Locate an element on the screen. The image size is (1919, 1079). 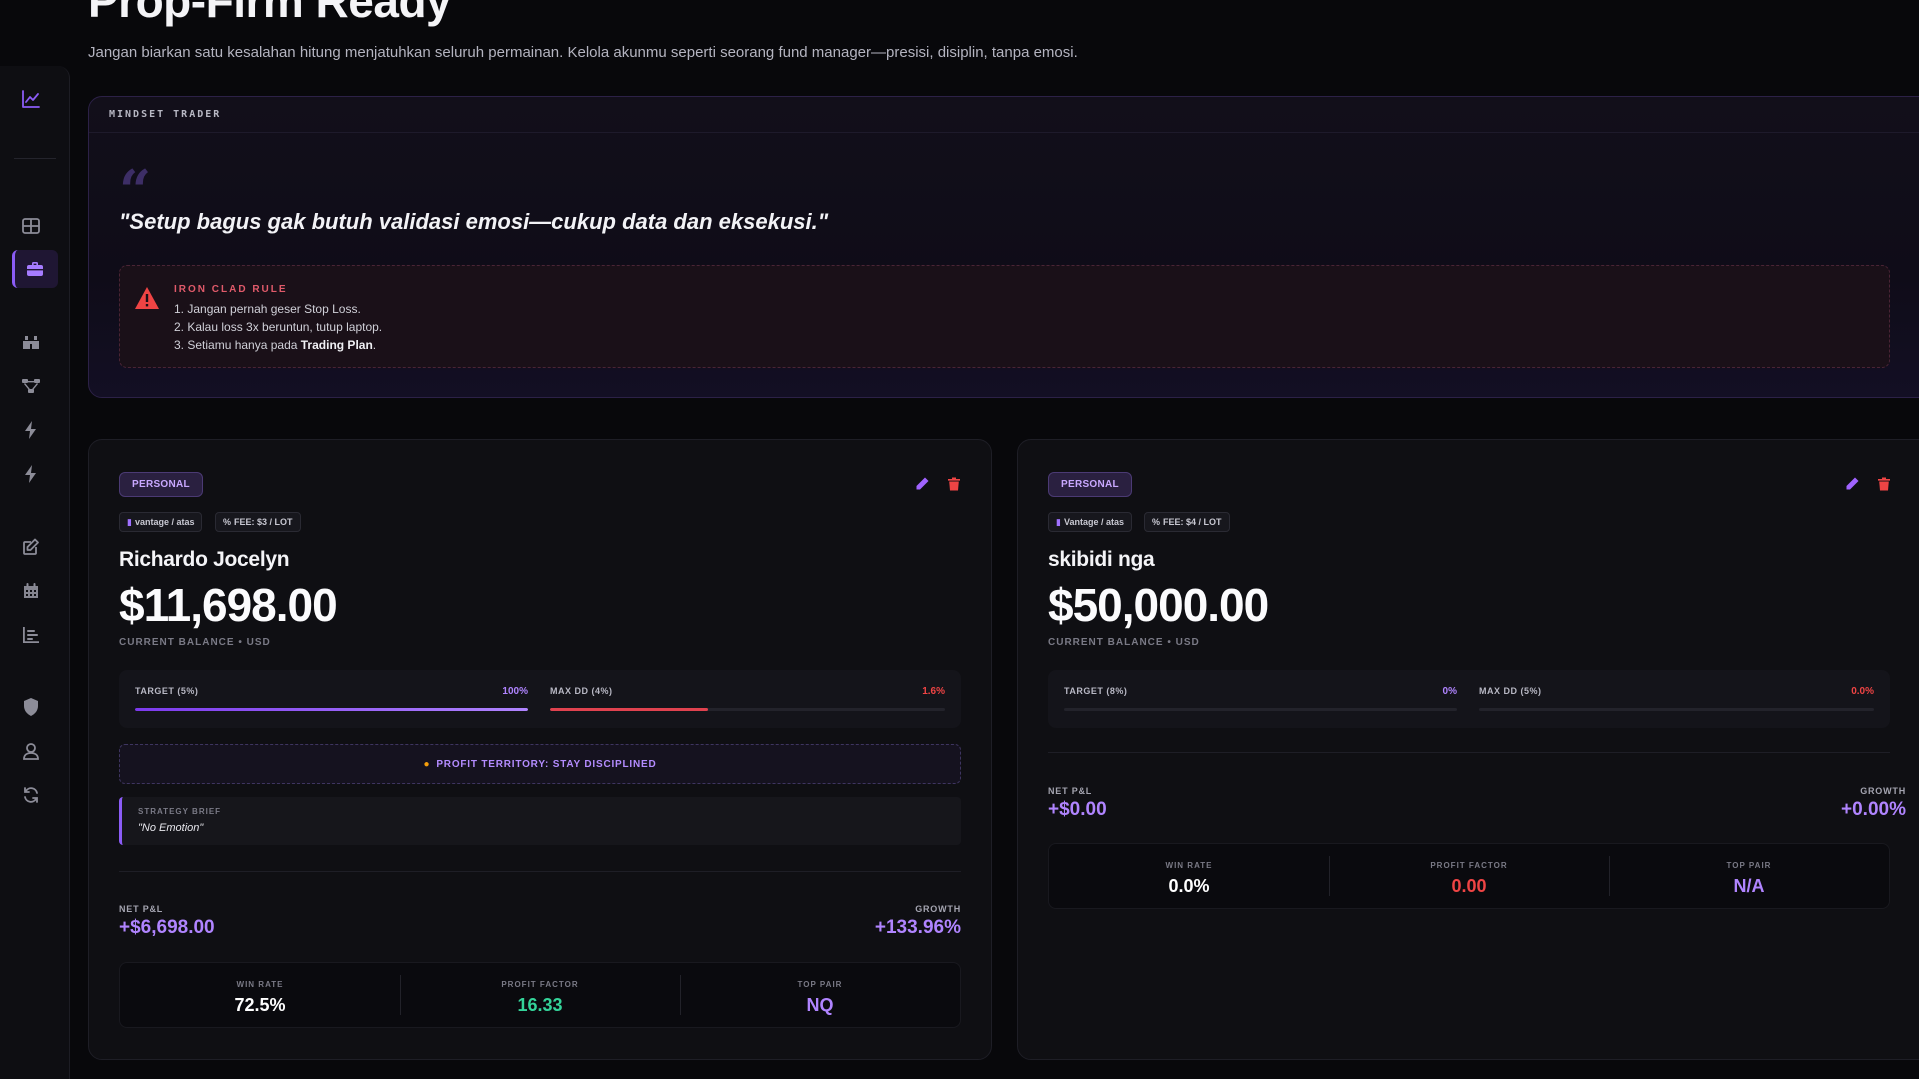
target-value: 100% is located at coordinates (515, 691).